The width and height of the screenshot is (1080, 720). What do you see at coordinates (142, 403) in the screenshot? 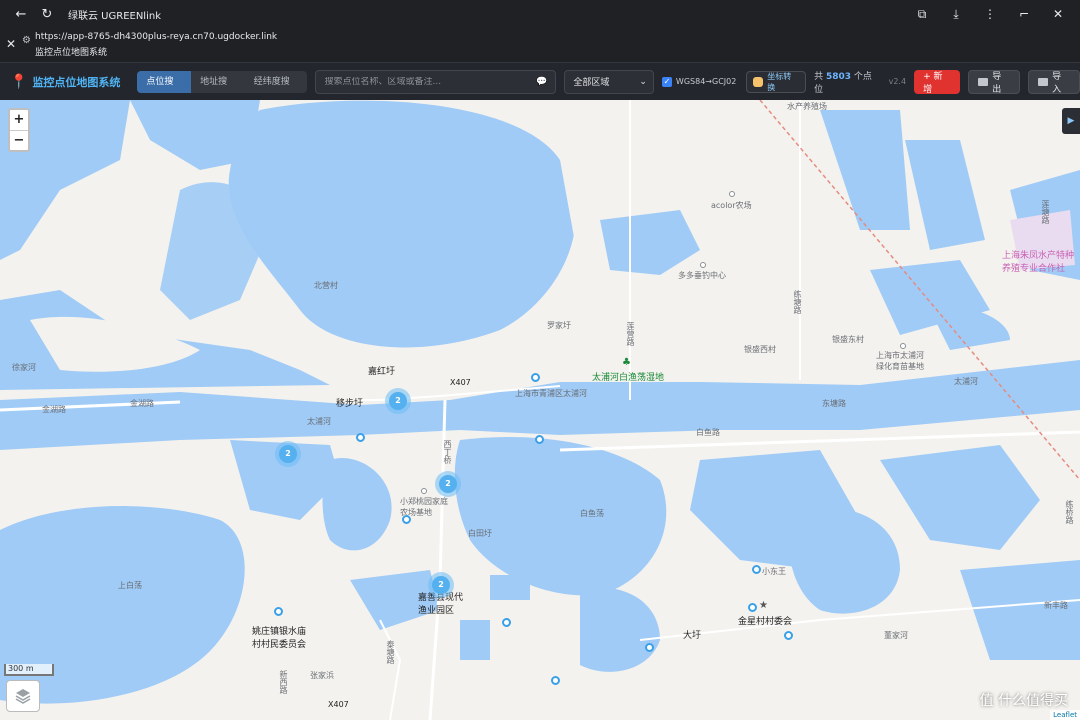
I see `label-jinhu: 金湖路` at bounding box center [142, 403].